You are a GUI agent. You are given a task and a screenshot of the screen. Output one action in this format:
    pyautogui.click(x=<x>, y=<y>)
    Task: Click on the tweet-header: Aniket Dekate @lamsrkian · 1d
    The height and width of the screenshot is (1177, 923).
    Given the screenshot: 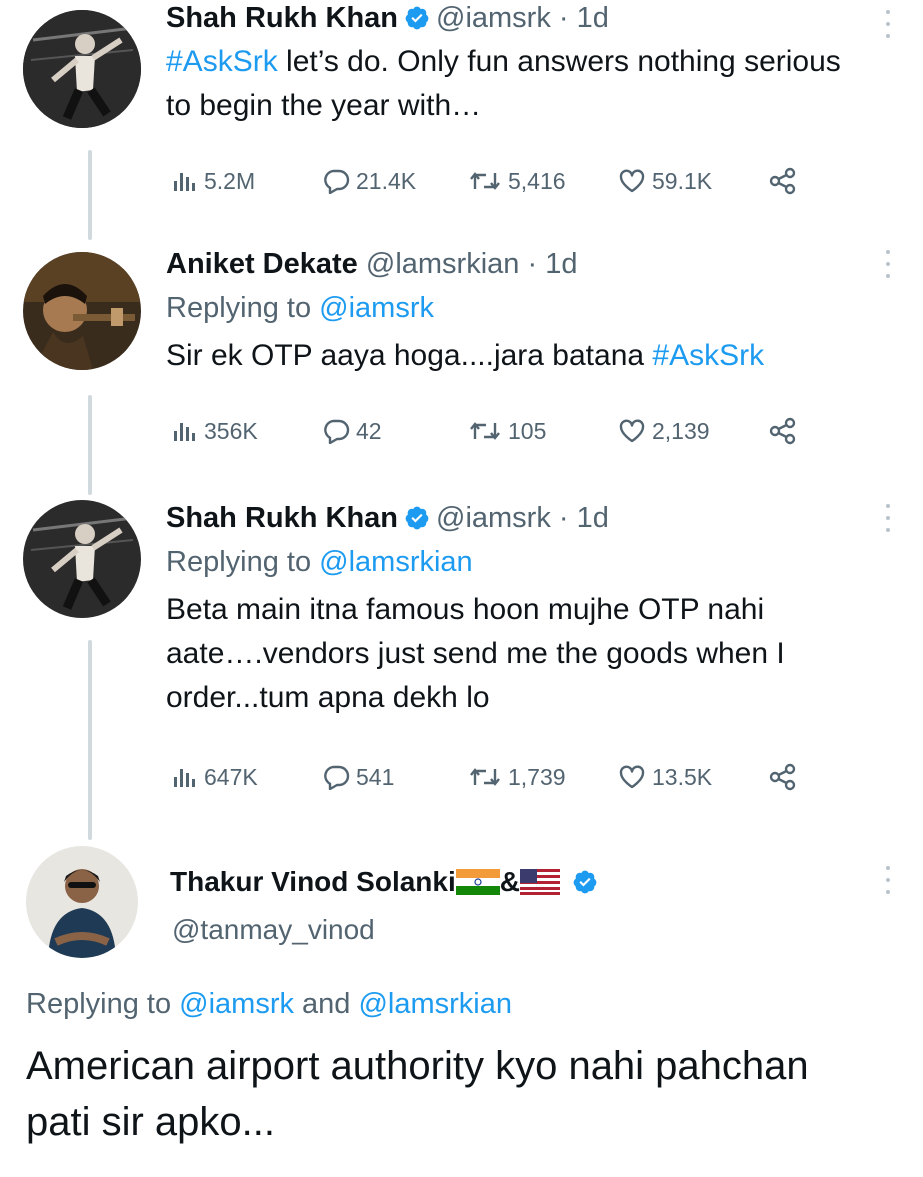 What is the action you would take?
    pyautogui.click(x=514, y=264)
    